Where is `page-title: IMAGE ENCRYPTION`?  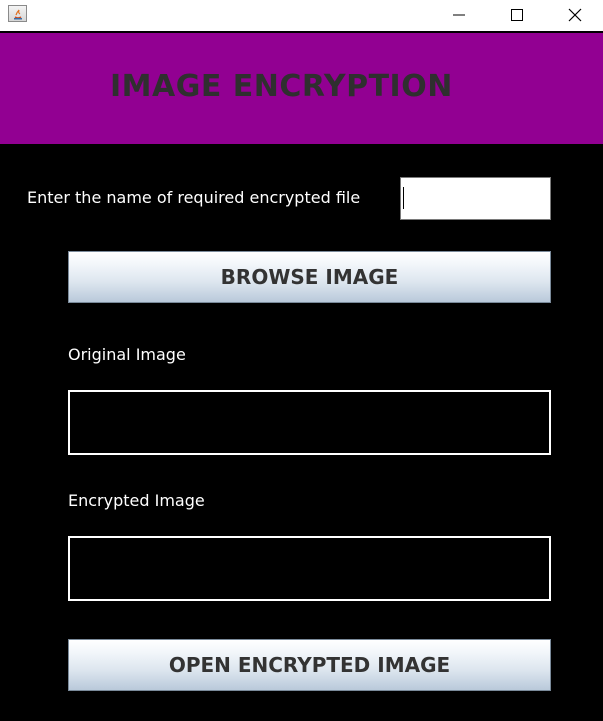
page-title: IMAGE ENCRYPTION is located at coordinates (281, 86).